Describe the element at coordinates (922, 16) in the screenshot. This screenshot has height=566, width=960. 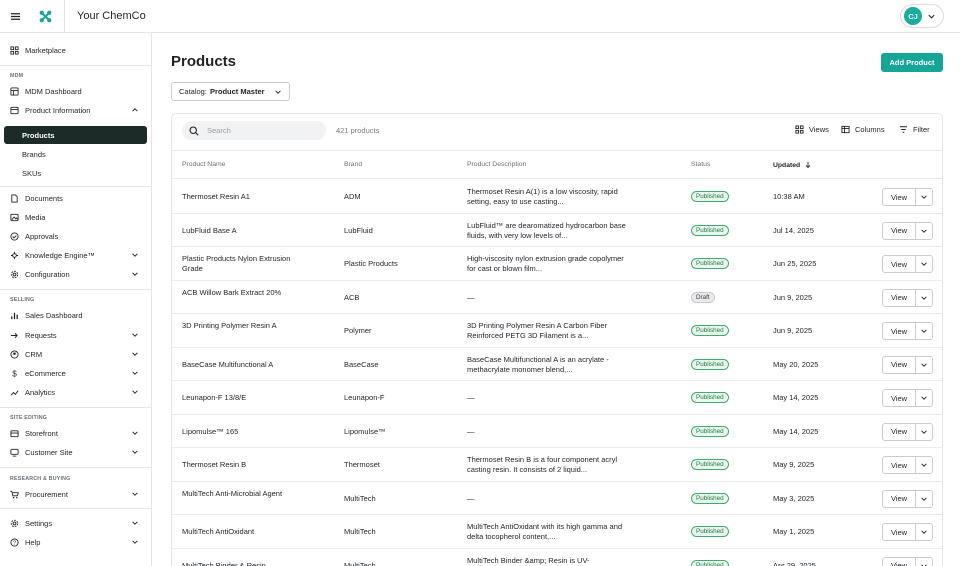
I see `user-menu: CJ` at that location.